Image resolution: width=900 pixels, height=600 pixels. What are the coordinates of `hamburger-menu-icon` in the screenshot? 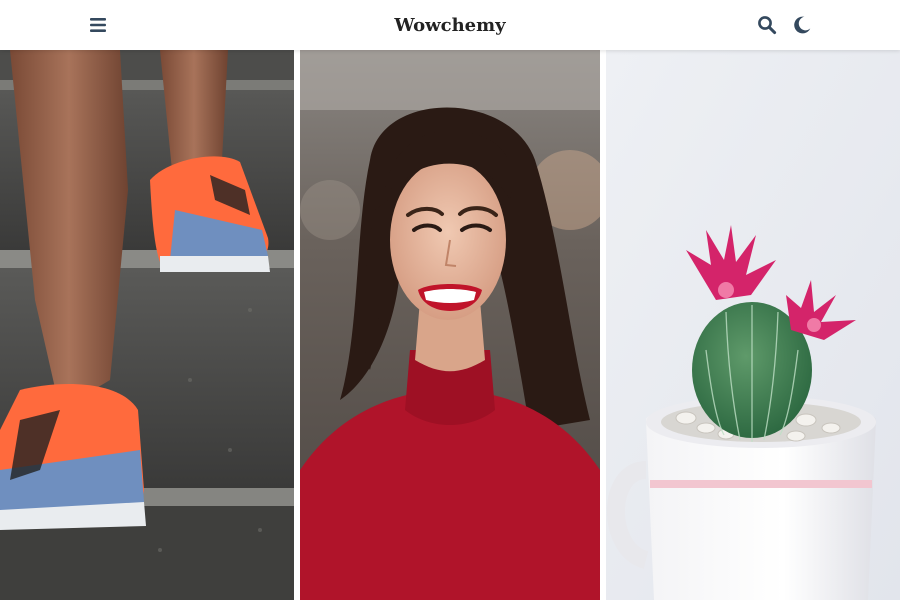 It's located at (98, 25).